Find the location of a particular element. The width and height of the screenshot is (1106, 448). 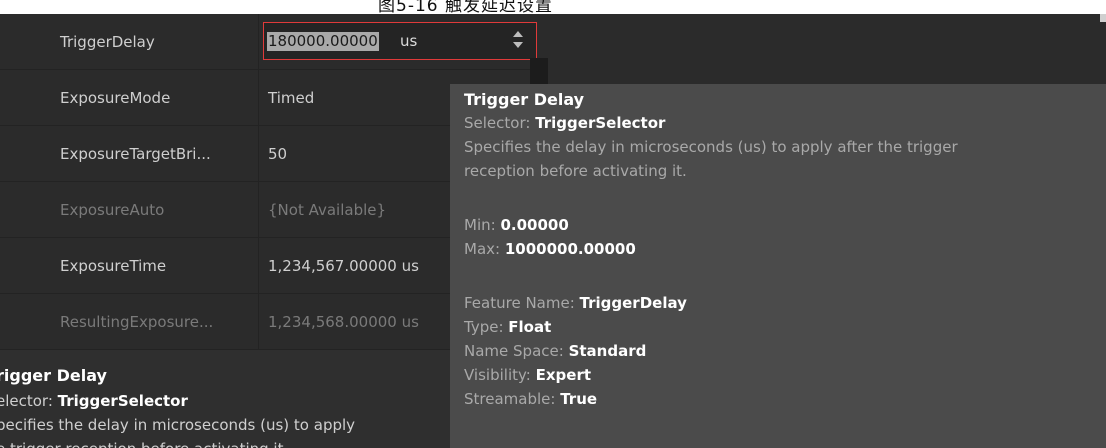

min-value: 0.00000 is located at coordinates (534, 225).